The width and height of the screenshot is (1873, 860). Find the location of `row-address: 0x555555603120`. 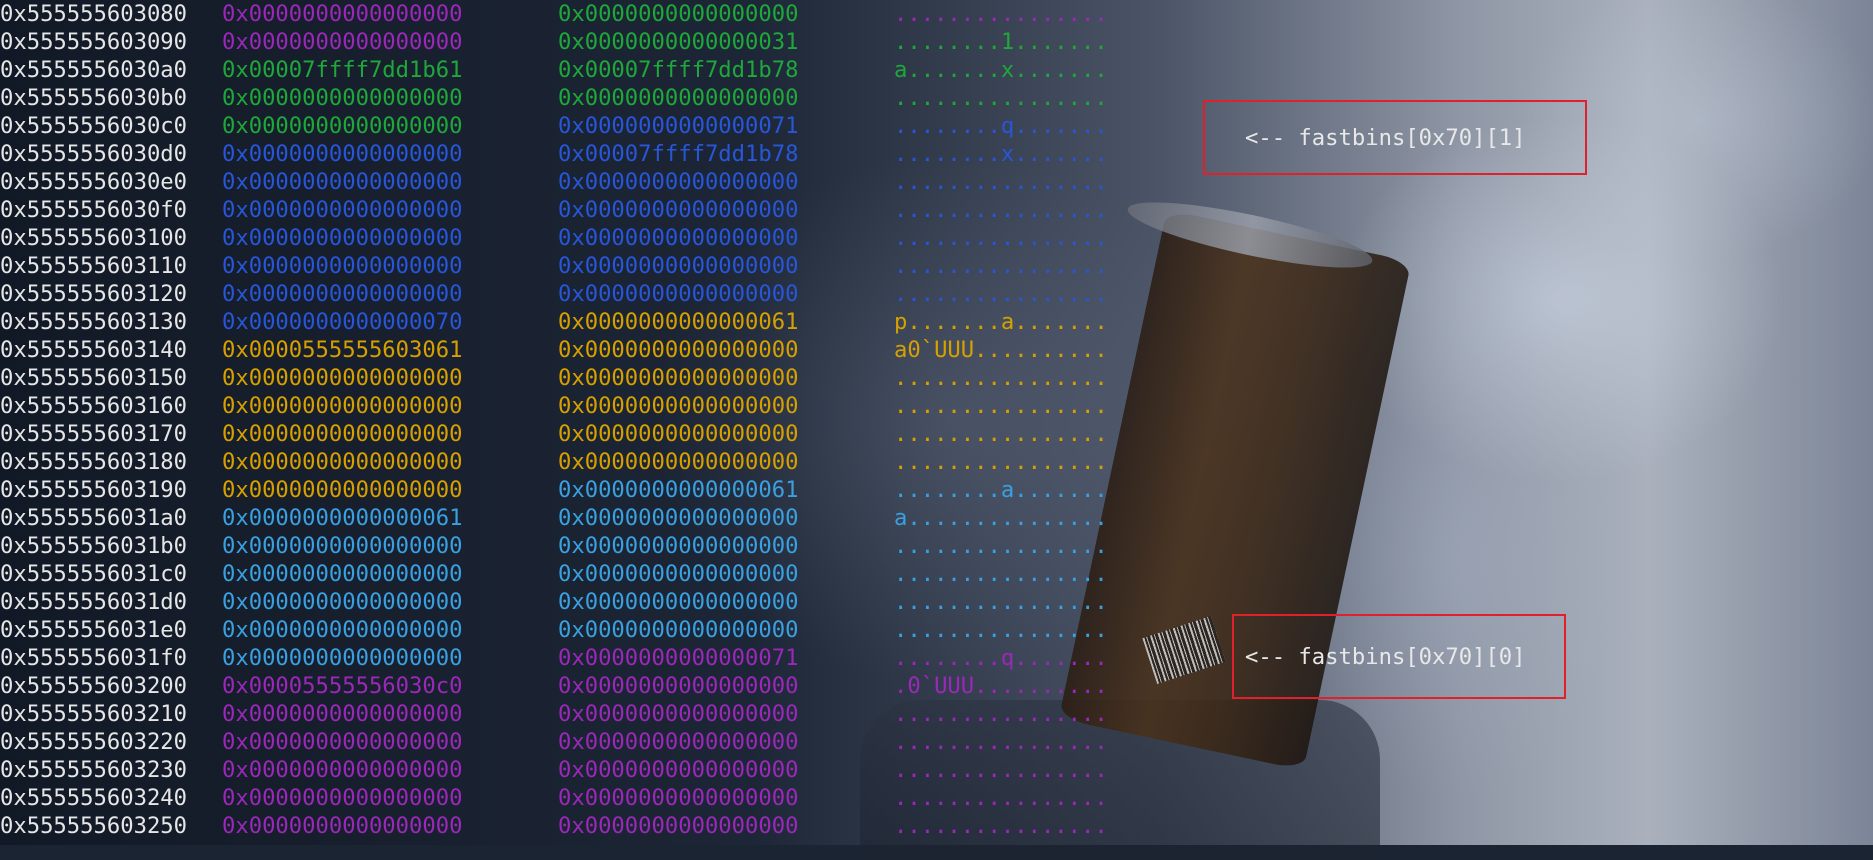

row-address: 0x555555603120 is located at coordinates (94, 294).